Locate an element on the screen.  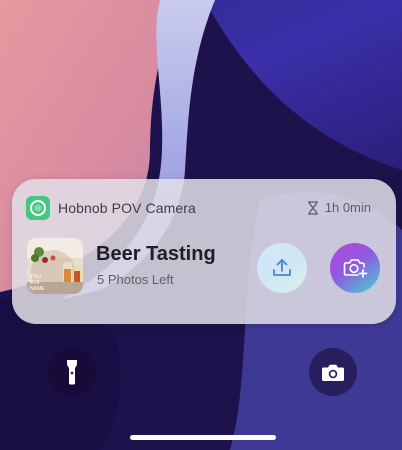
camera-icon is located at coordinates (333, 372).